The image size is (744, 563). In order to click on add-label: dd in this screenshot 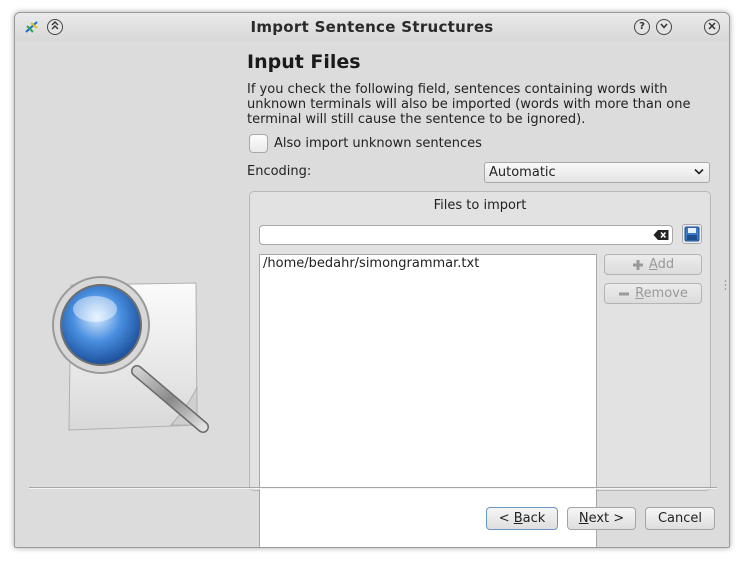, I will do `click(666, 264)`.